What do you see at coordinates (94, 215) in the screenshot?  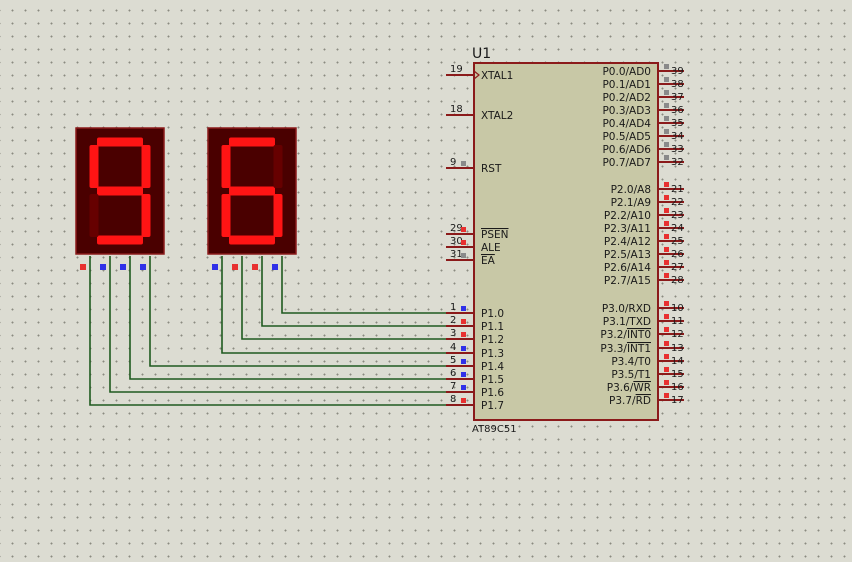 I see `segment-e` at bounding box center [94, 215].